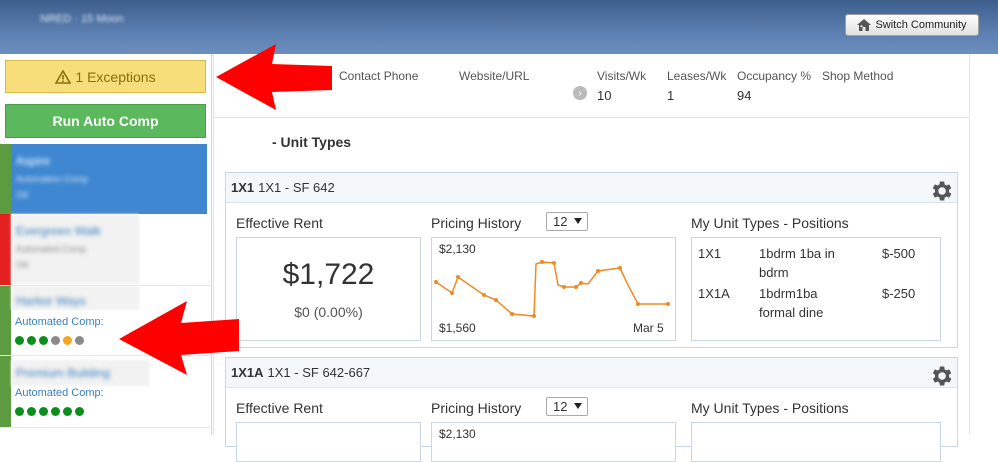 This screenshot has height=462, width=998. I want to click on position-desc: 1bdrm 1ba in bdrm, so click(797, 263).